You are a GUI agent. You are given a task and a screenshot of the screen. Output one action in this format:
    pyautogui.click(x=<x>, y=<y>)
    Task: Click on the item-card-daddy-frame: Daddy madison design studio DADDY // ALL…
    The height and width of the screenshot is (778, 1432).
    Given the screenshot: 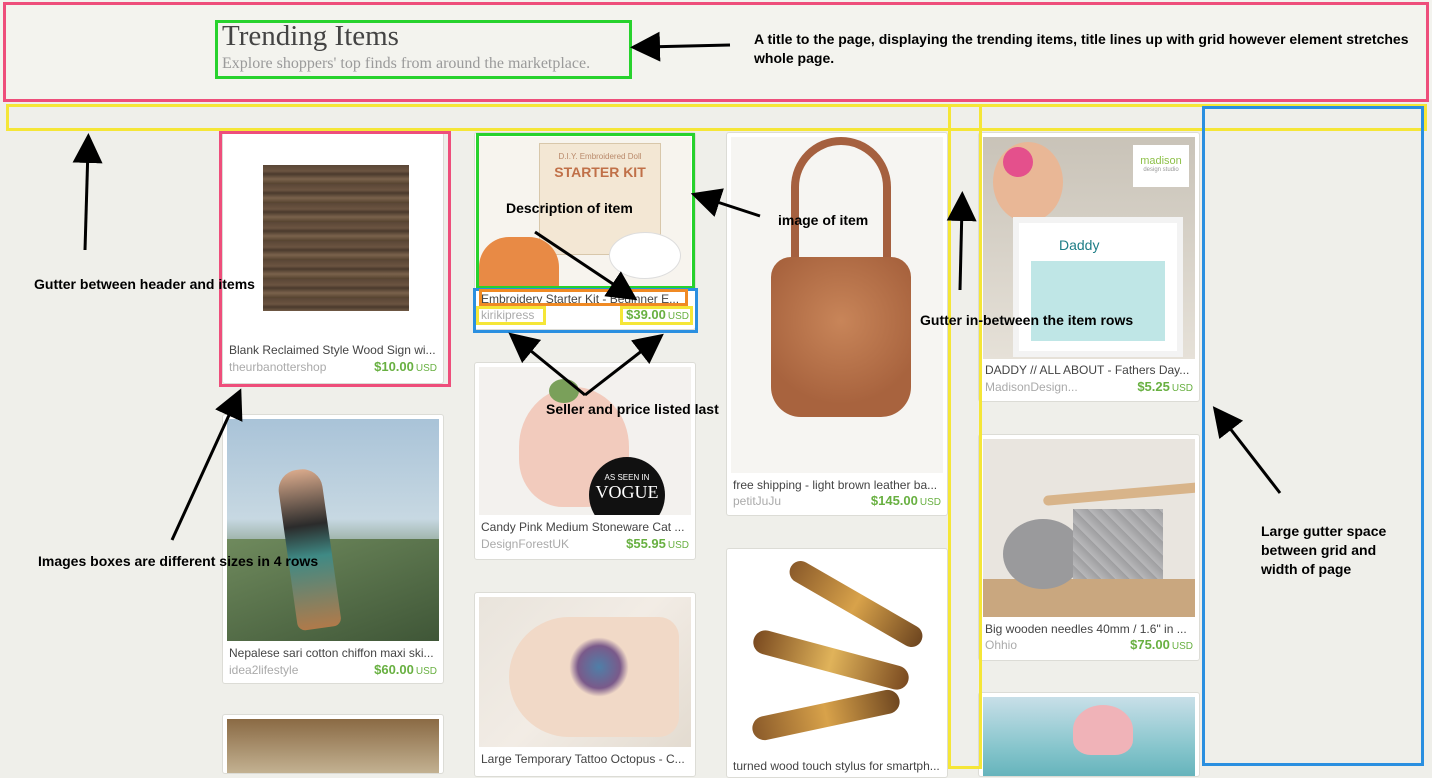 What is the action you would take?
    pyautogui.click(x=1089, y=267)
    